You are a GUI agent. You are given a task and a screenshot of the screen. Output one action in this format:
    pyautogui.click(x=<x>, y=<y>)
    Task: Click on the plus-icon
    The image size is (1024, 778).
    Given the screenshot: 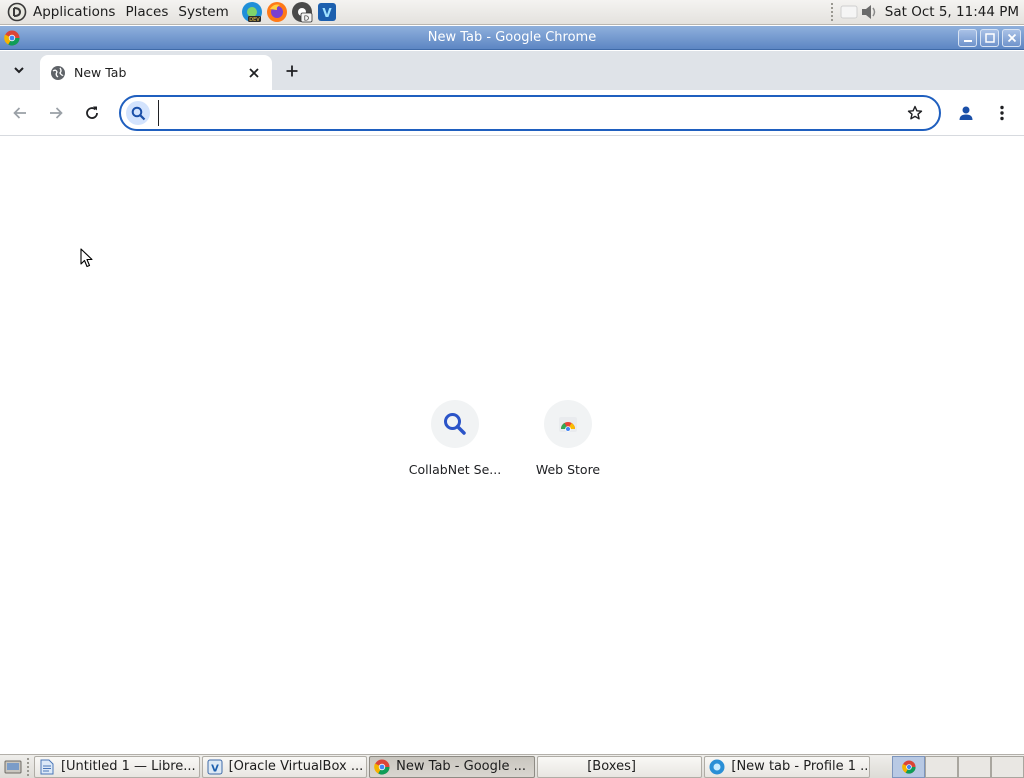 What is the action you would take?
    pyautogui.click(x=292, y=71)
    